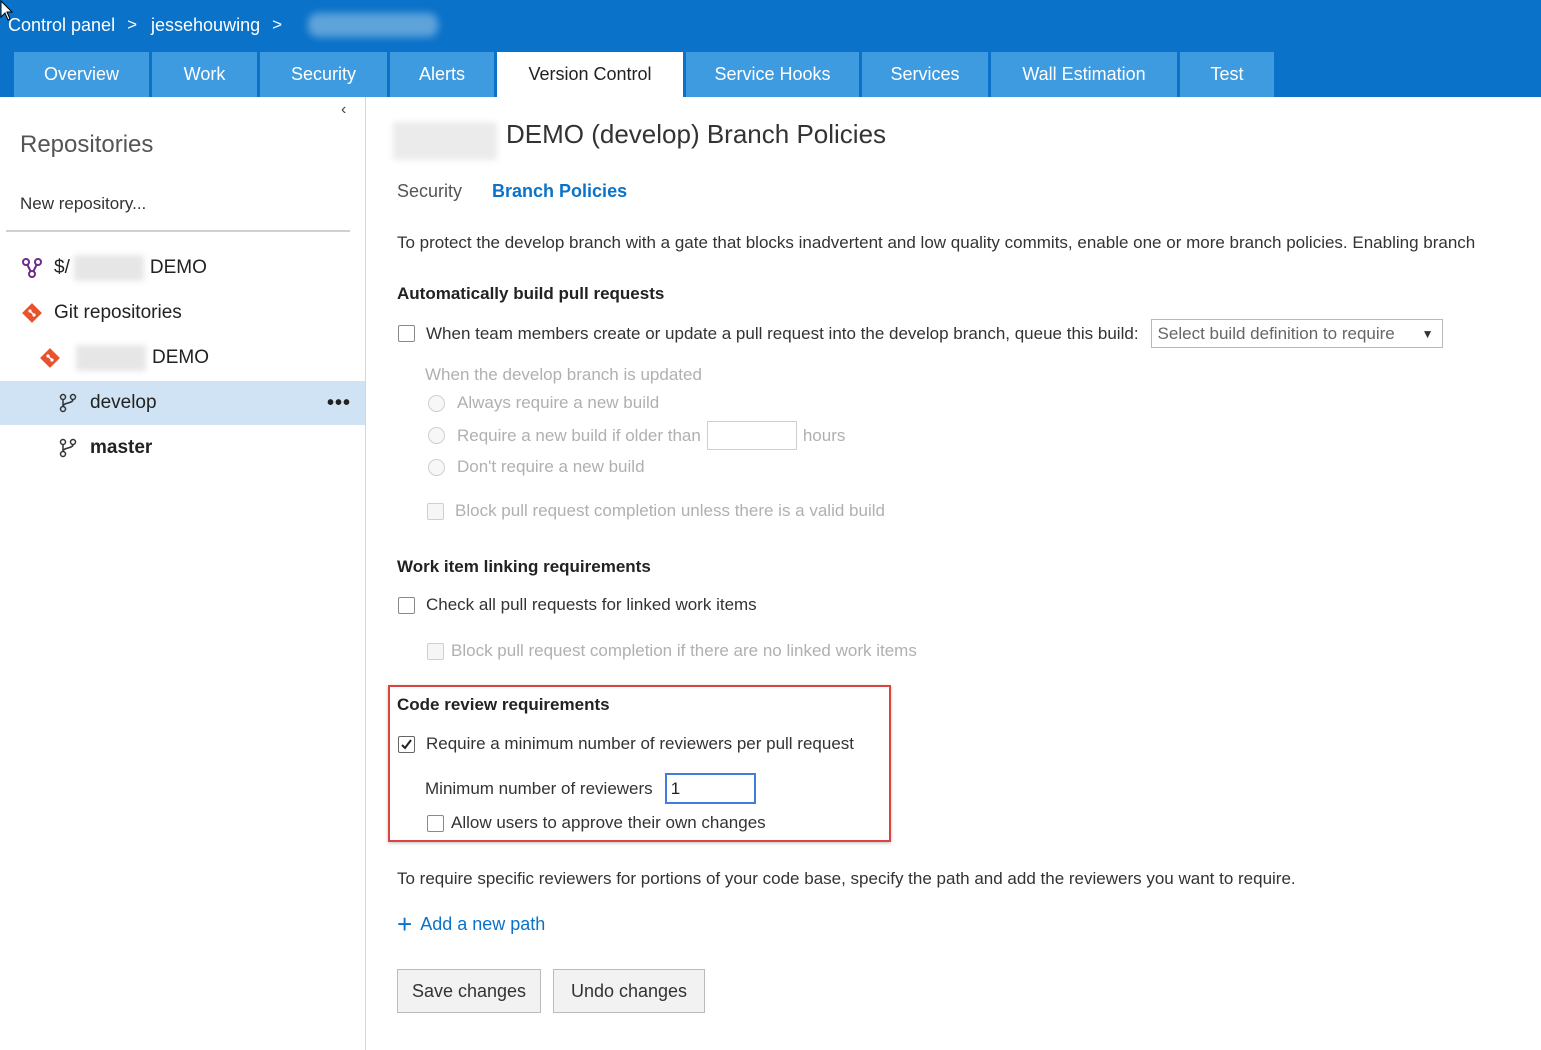  I want to click on git-icon, so click(32, 313).